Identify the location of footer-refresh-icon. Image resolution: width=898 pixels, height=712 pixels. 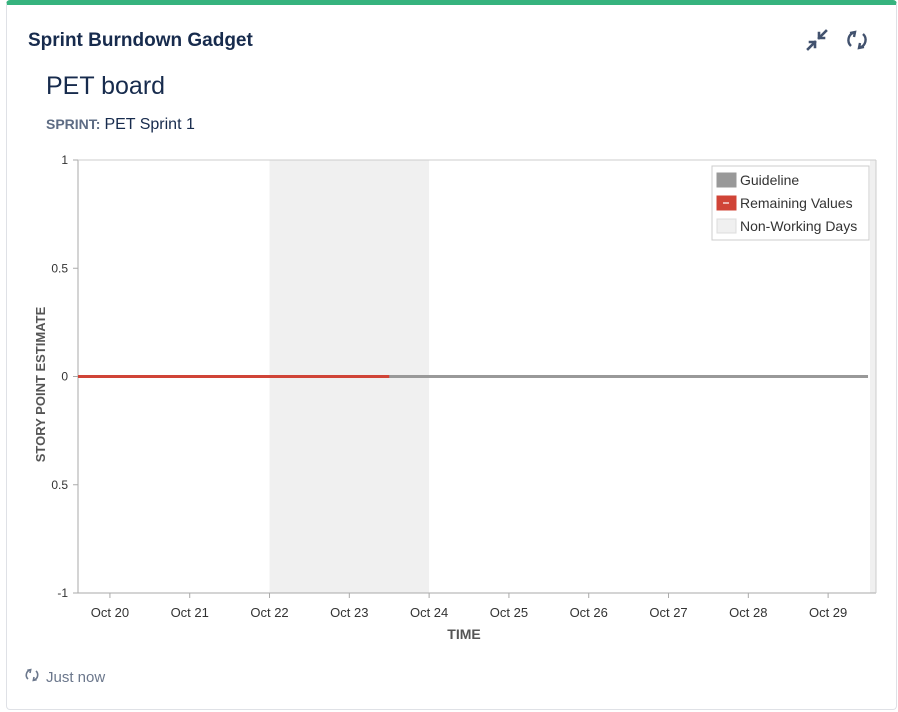
(32, 677).